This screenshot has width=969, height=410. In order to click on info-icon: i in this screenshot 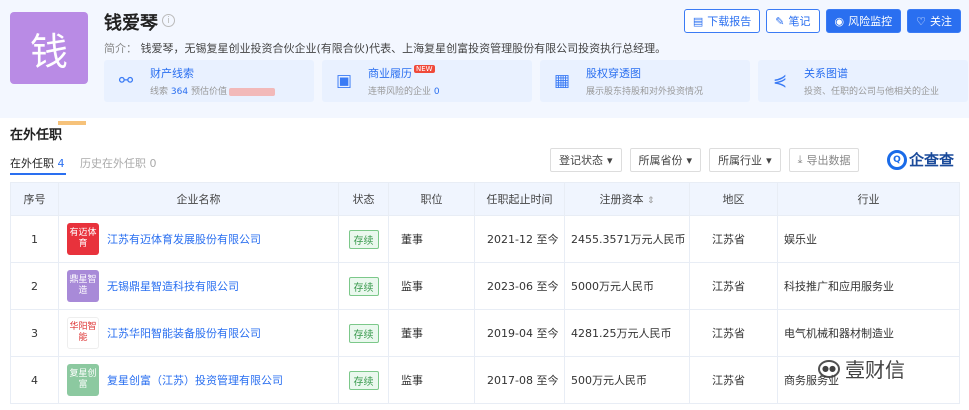, I will do `click(168, 20)`.